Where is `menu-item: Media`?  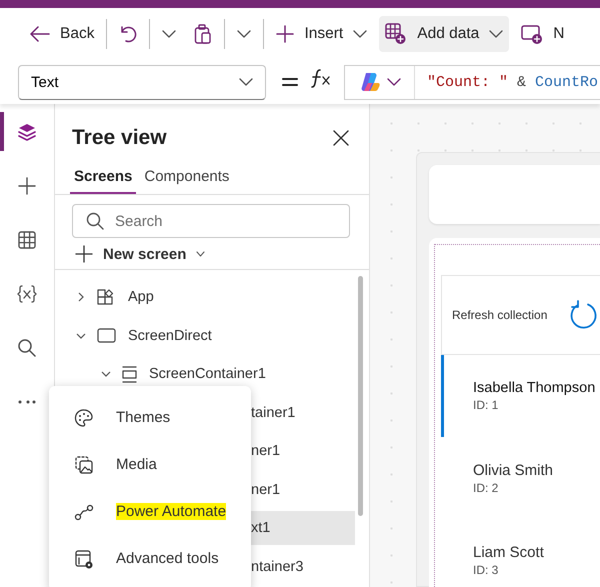 menu-item: Media is located at coordinates (150, 464).